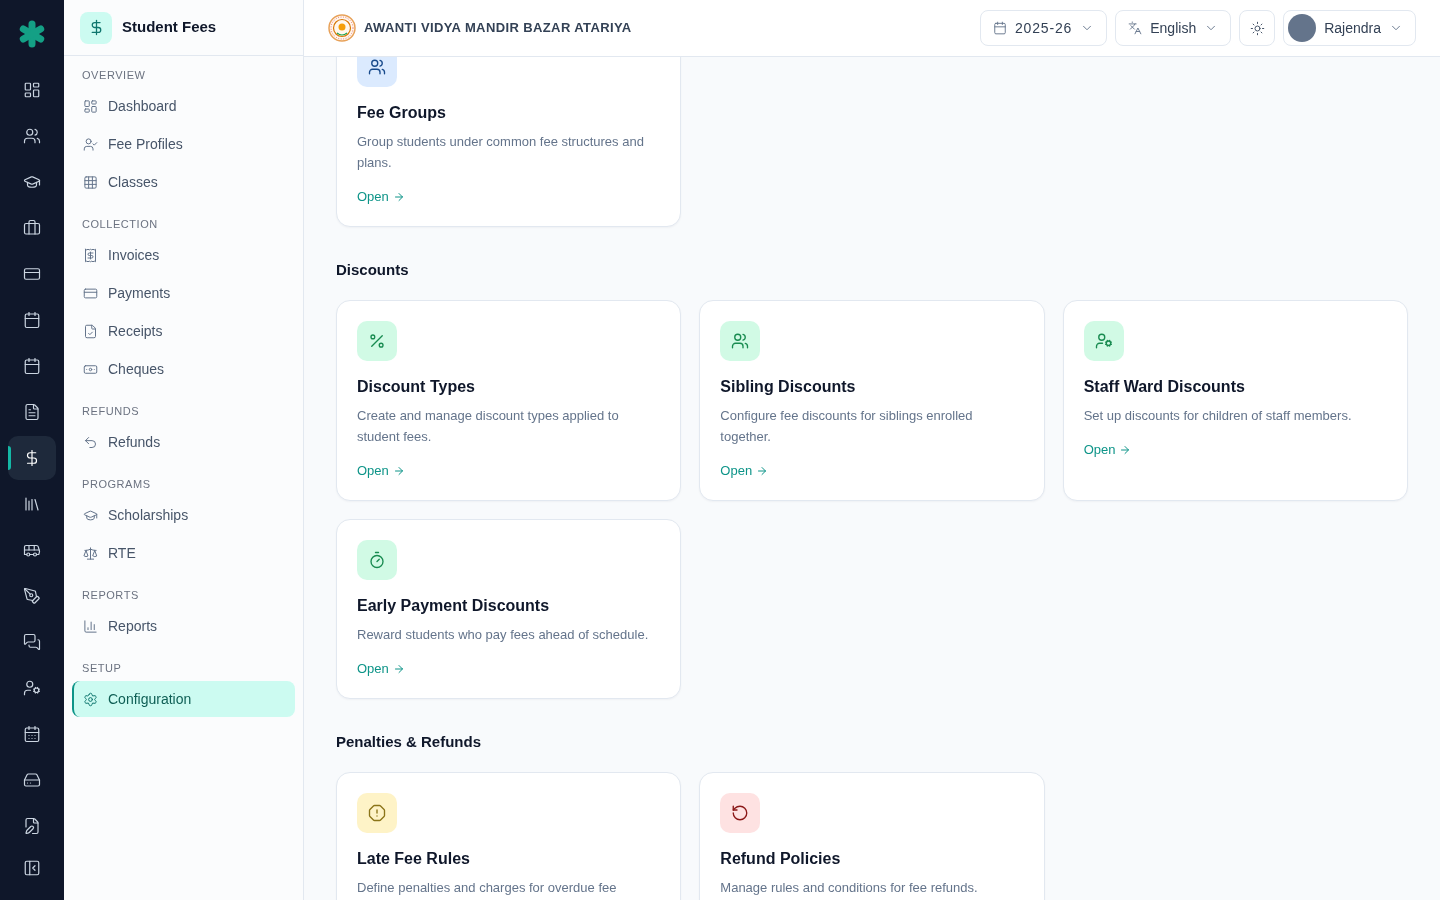 Image resolution: width=1440 pixels, height=900 pixels. What do you see at coordinates (183, 182) in the screenshot?
I see `sidebar-item: Classes` at bounding box center [183, 182].